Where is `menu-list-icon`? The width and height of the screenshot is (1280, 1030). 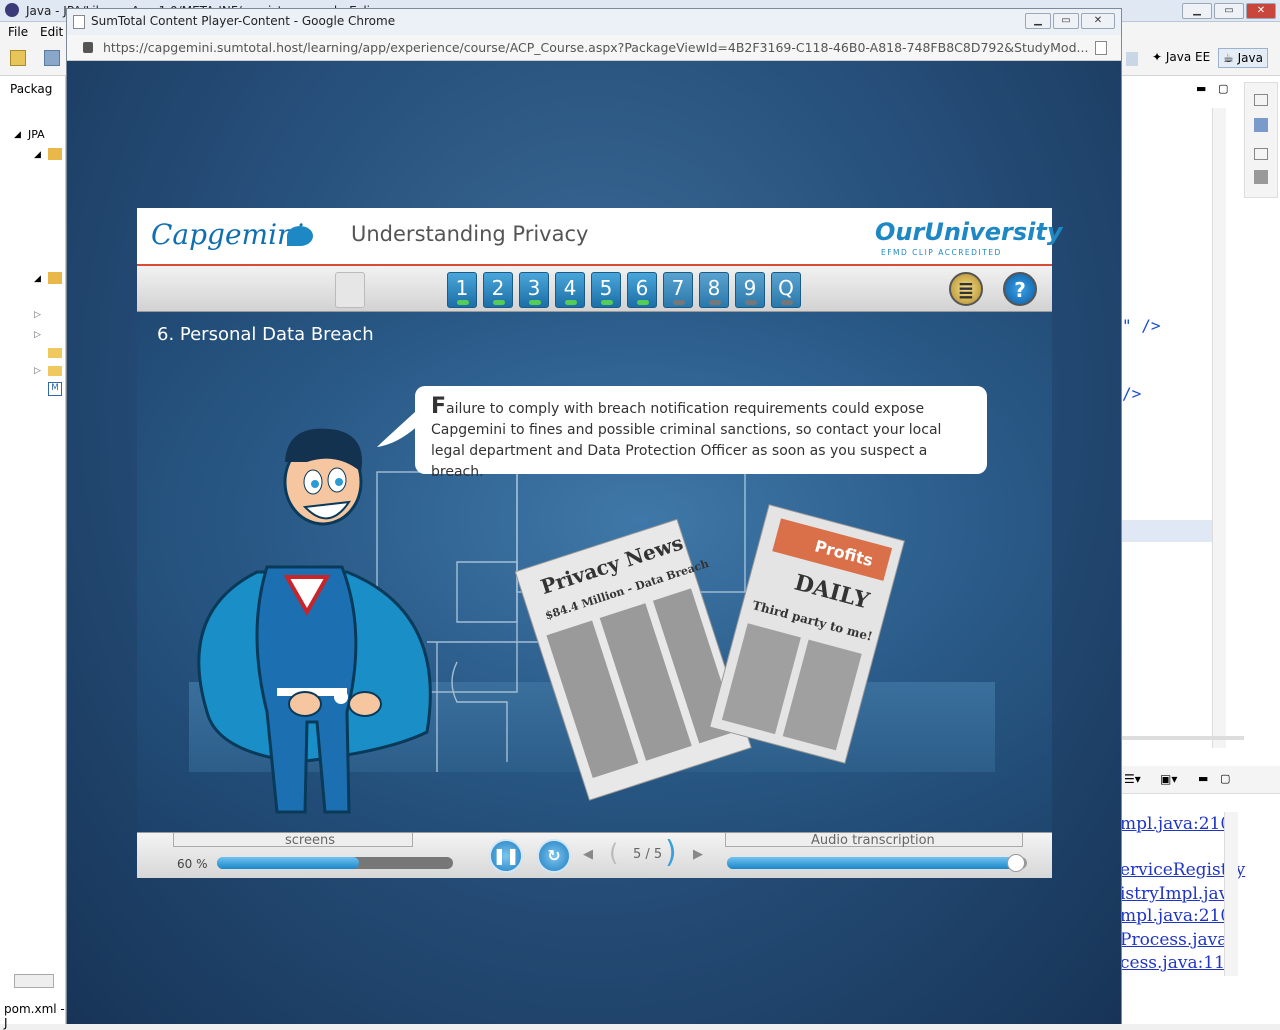
menu-list-icon is located at coordinates (350, 290).